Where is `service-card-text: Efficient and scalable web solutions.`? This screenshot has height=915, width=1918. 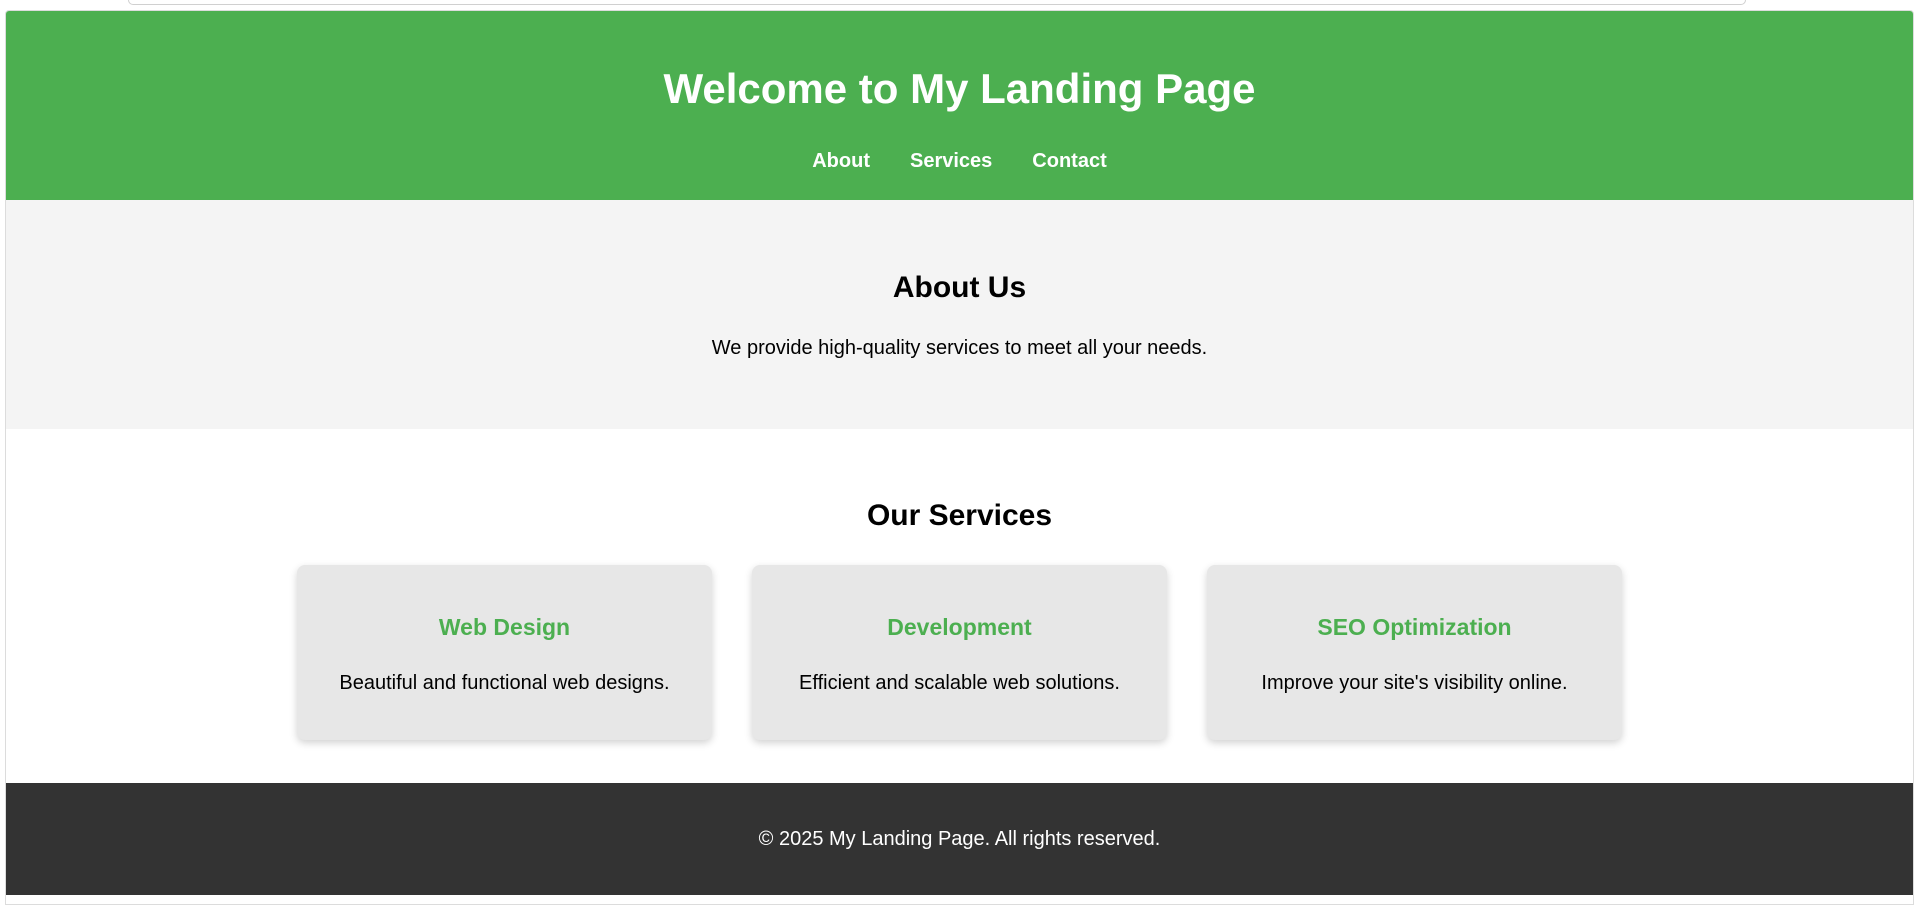
service-card-text: Efficient and scalable web solutions. is located at coordinates (959, 683).